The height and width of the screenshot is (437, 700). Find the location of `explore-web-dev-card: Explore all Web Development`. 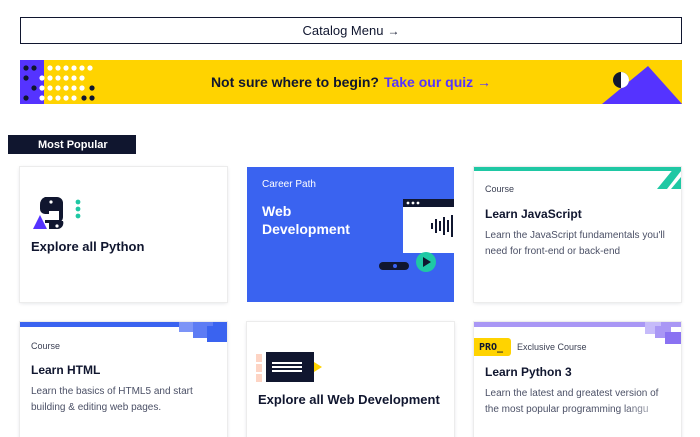

explore-web-dev-card: Explore all Web Development is located at coordinates (350, 379).